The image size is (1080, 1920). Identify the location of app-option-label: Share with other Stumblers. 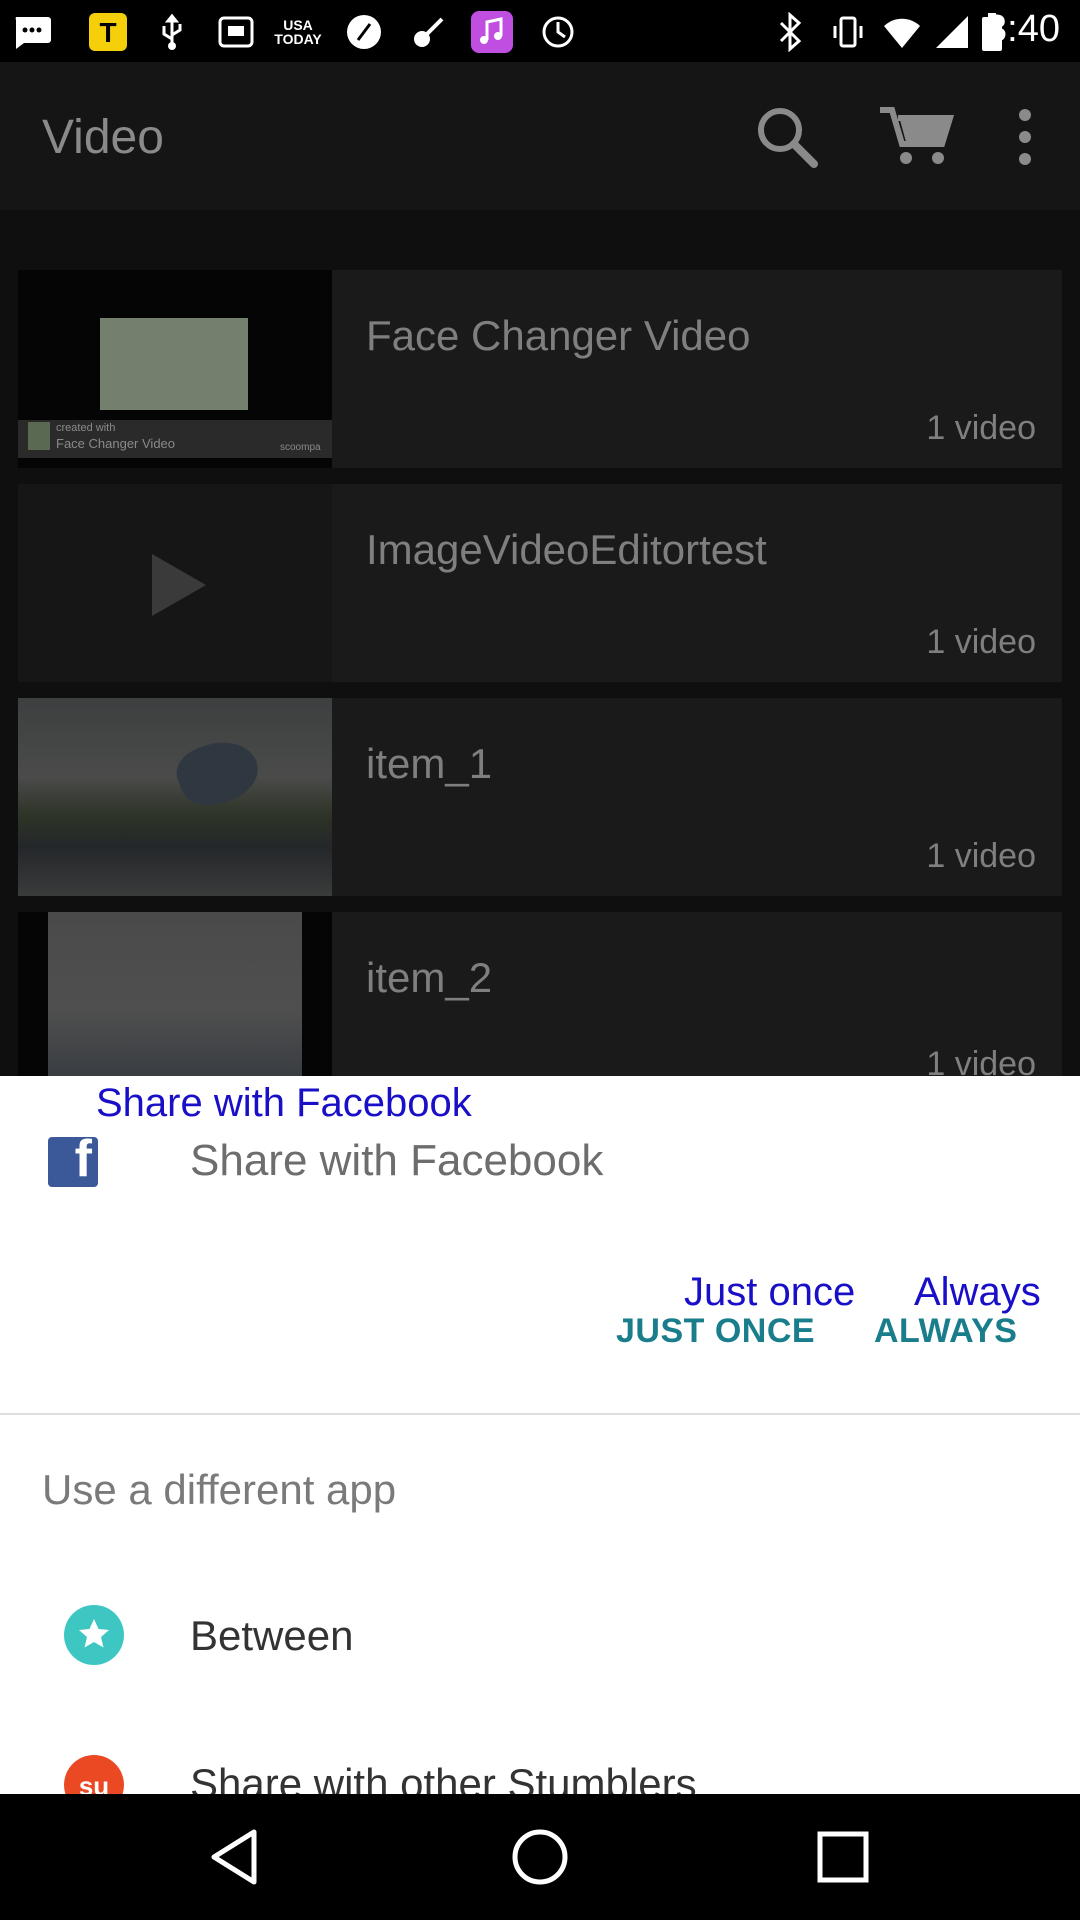
(443, 1777).